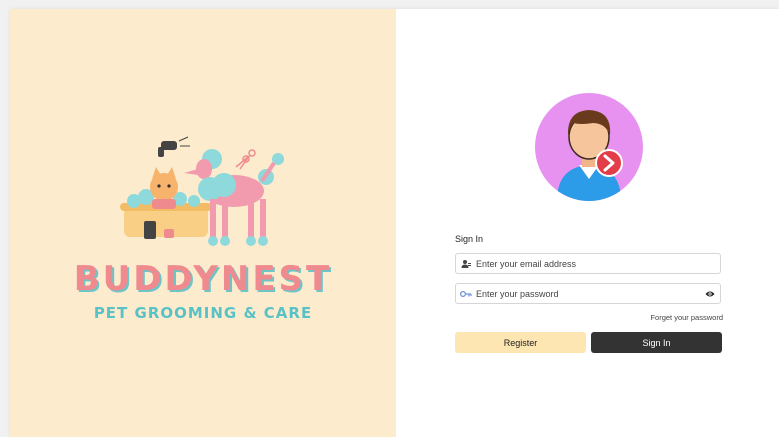  I want to click on brand-tagline: PET GROOMING & CARE, so click(203, 313).